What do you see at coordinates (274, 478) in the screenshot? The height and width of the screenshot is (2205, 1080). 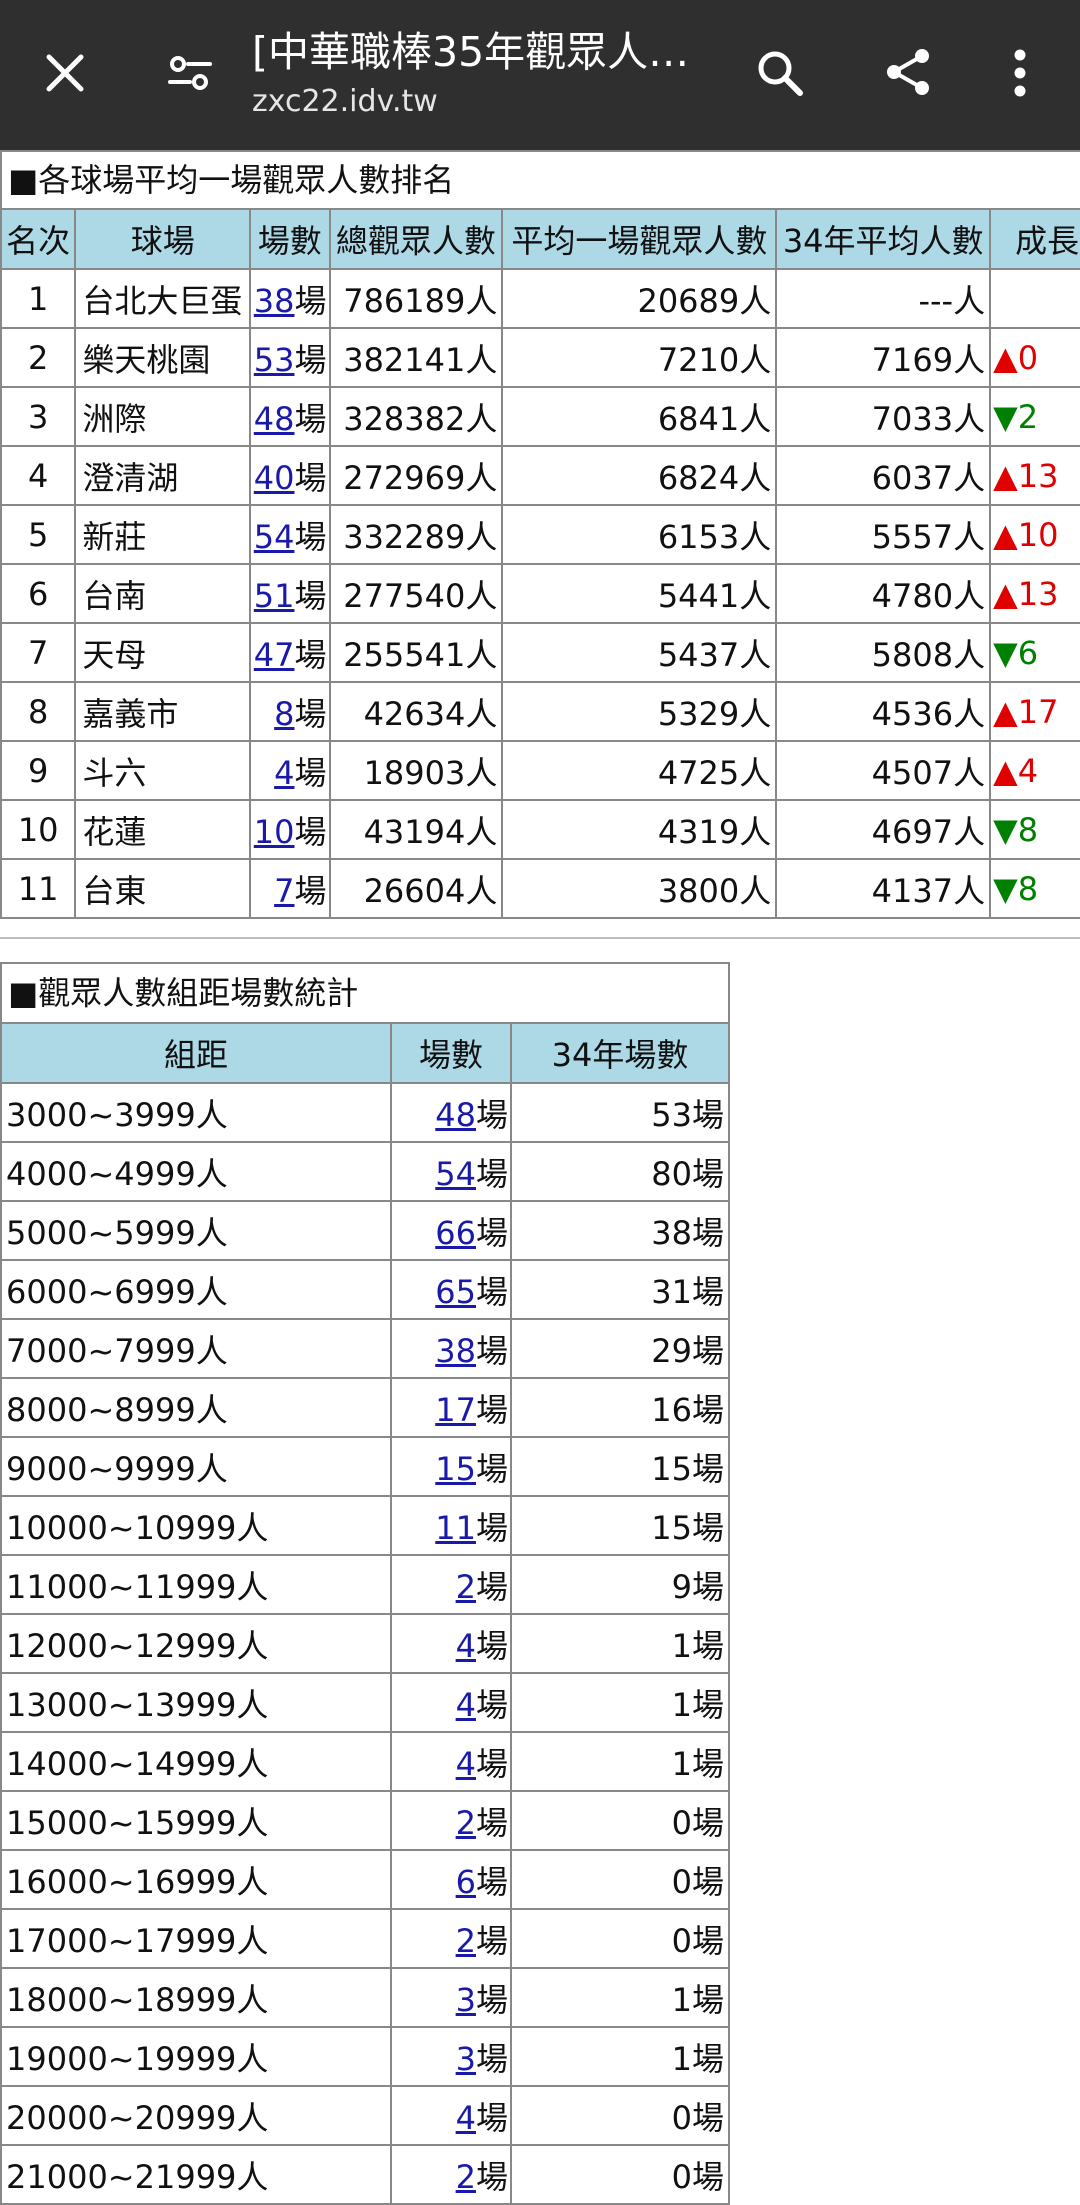 I see `games-link: 40` at bounding box center [274, 478].